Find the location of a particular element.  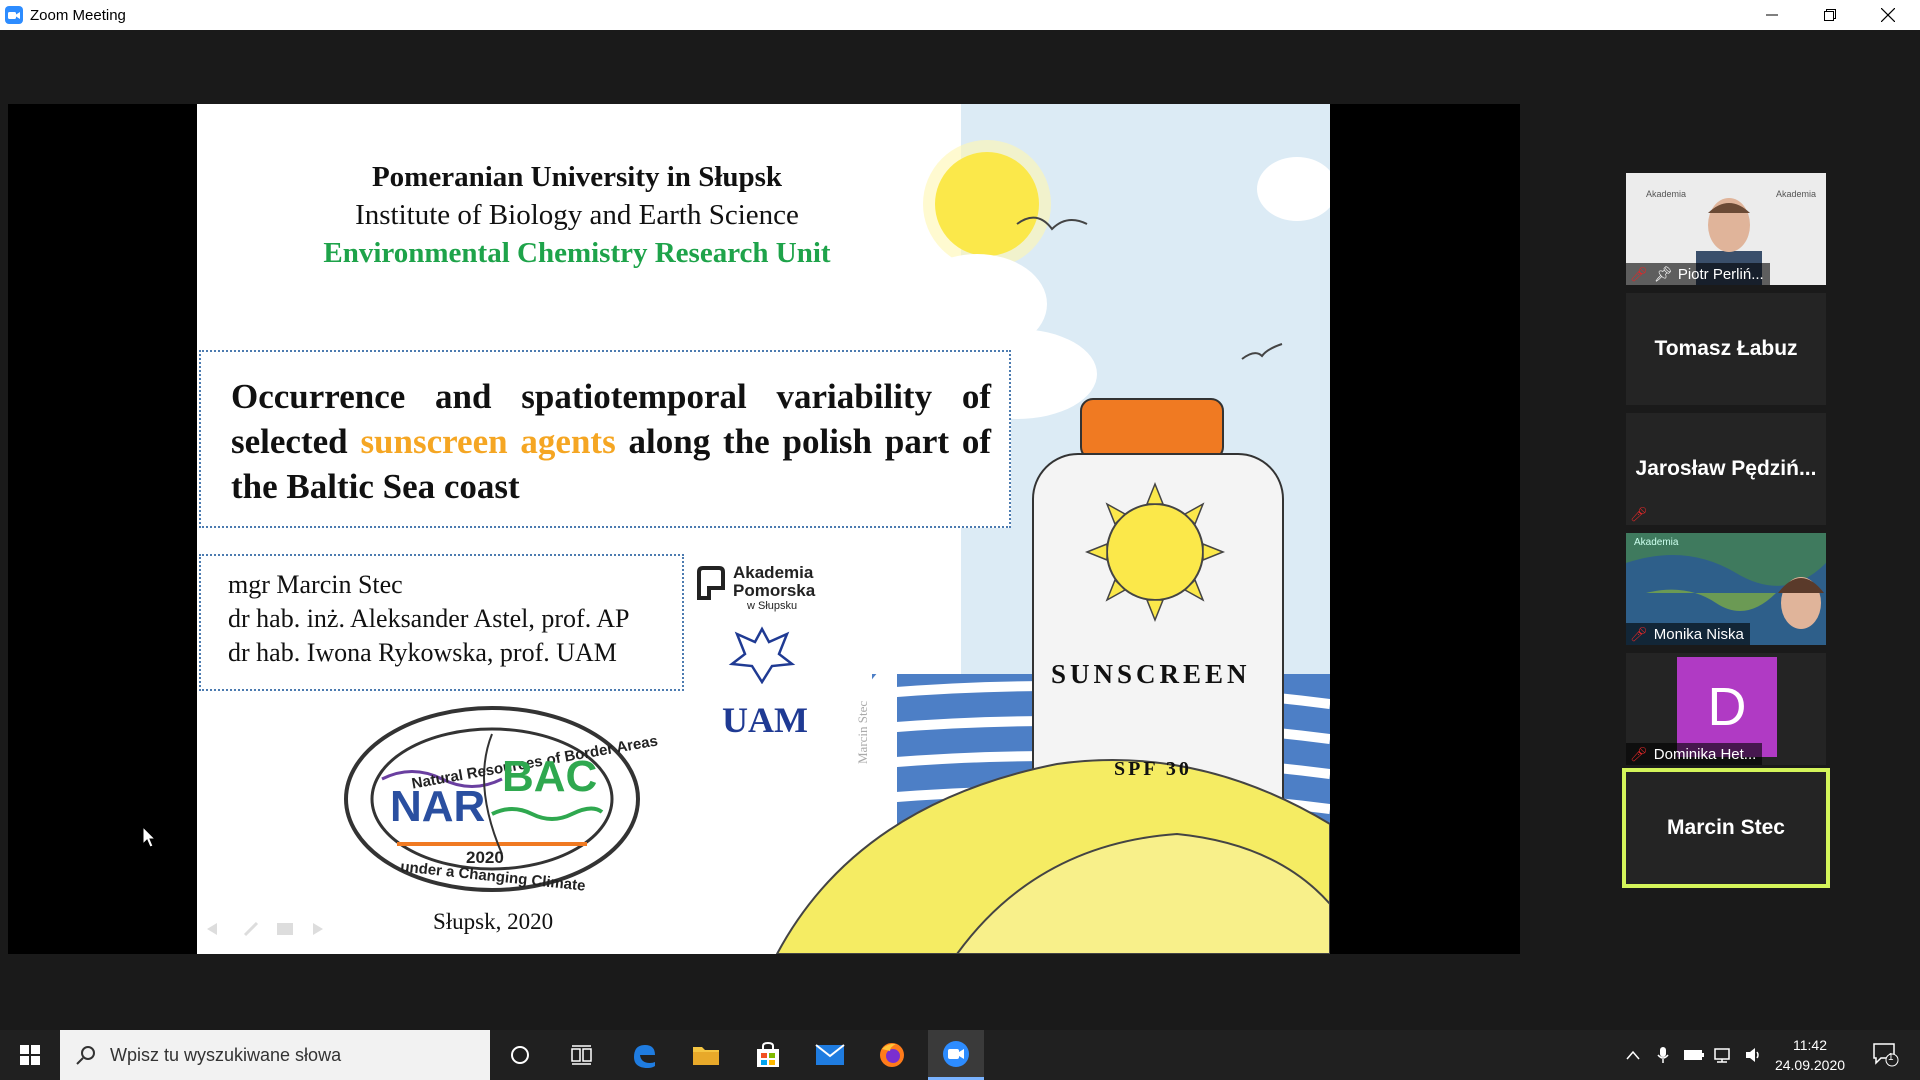

microphone-tray-button is located at coordinates (1663, 1055).